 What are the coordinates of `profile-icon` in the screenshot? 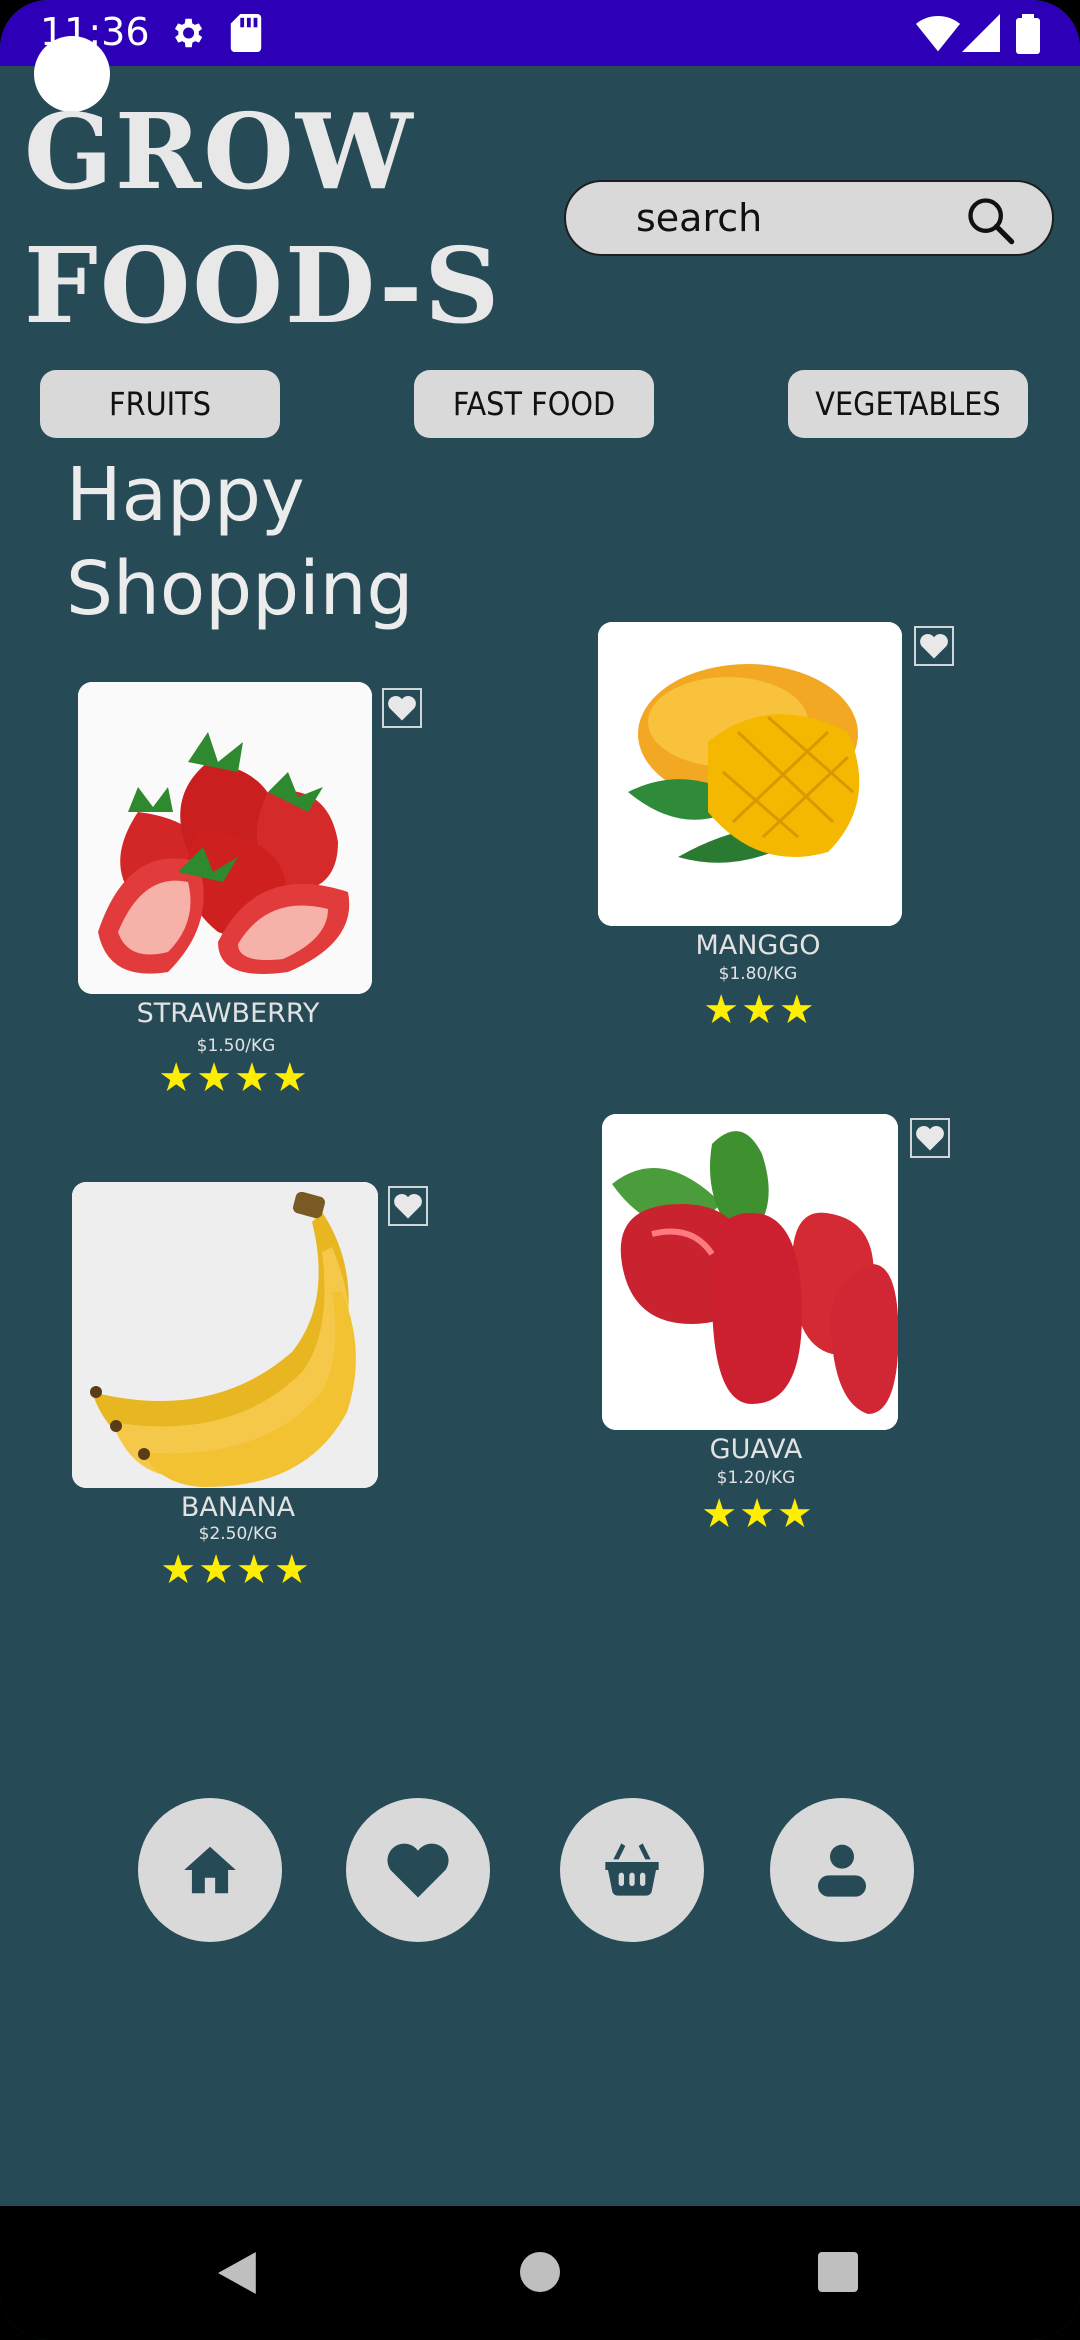 It's located at (842, 1870).